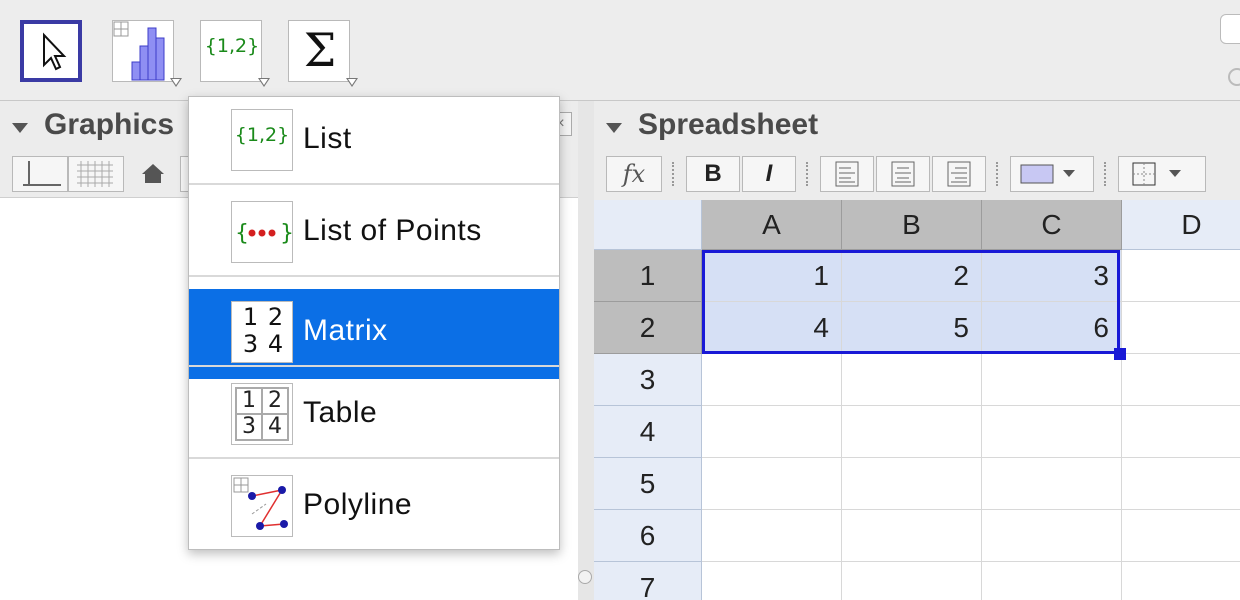  What do you see at coordinates (1052, 276) in the screenshot?
I see `cell-c1: 3` at bounding box center [1052, 276].